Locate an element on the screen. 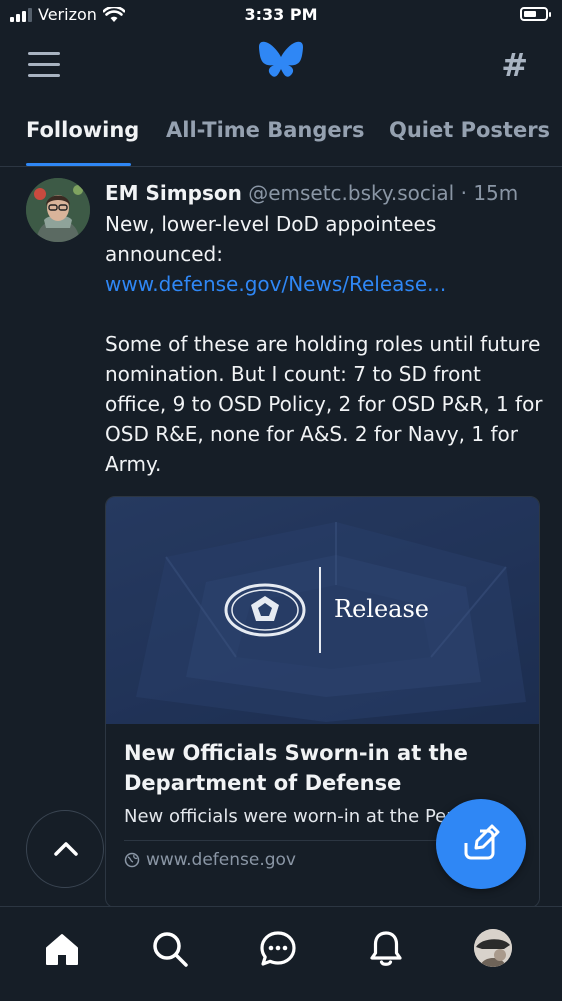 This screenshot has height=1001, width=562. chat-icon is located at coordinates (278, 949).